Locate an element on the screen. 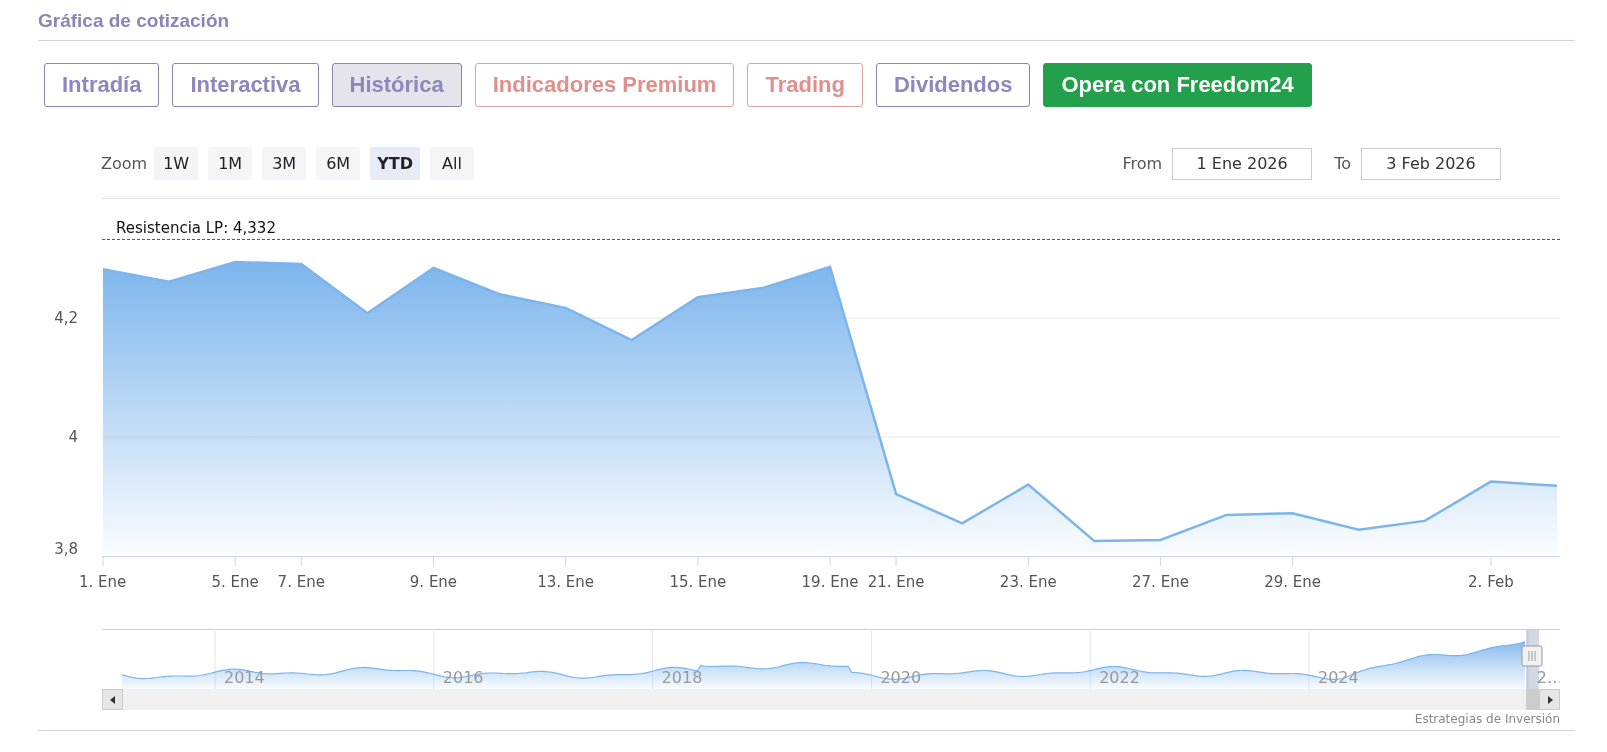  from-date-field: 1 Ene 2026 is located at coordinates (1242, 163).